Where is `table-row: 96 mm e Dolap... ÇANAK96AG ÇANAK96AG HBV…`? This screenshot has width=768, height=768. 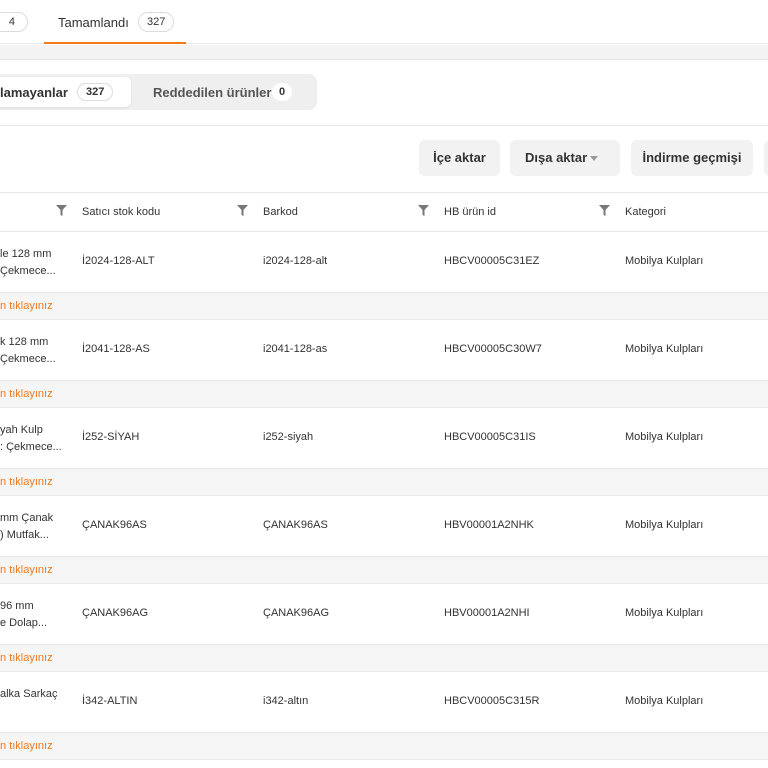 table-row: 96 mm e Dolap... ÇANAK96AG ÇANAK96AG HBV… is located at coordinates (384, 614).